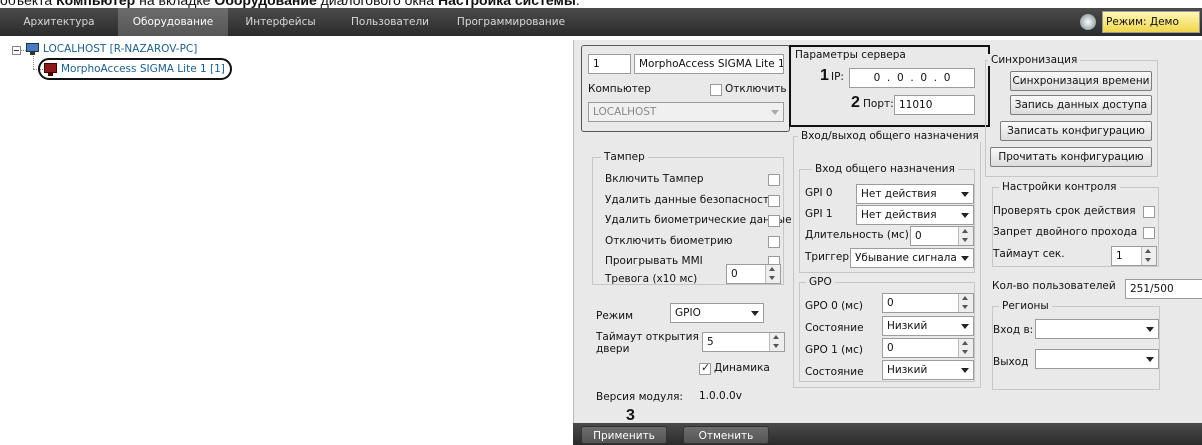  What do you see at coordinates (928, 348) in the screenshot?
I see `gpo1-input: 0` at bounding box center [928, 348].